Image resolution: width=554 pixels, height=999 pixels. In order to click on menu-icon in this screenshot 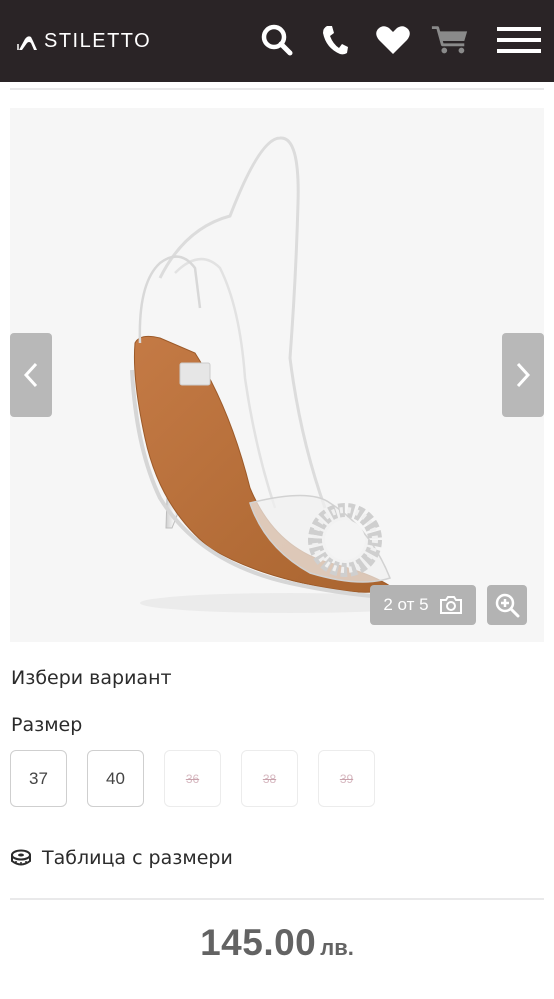, I will do `click(519, 40)`.